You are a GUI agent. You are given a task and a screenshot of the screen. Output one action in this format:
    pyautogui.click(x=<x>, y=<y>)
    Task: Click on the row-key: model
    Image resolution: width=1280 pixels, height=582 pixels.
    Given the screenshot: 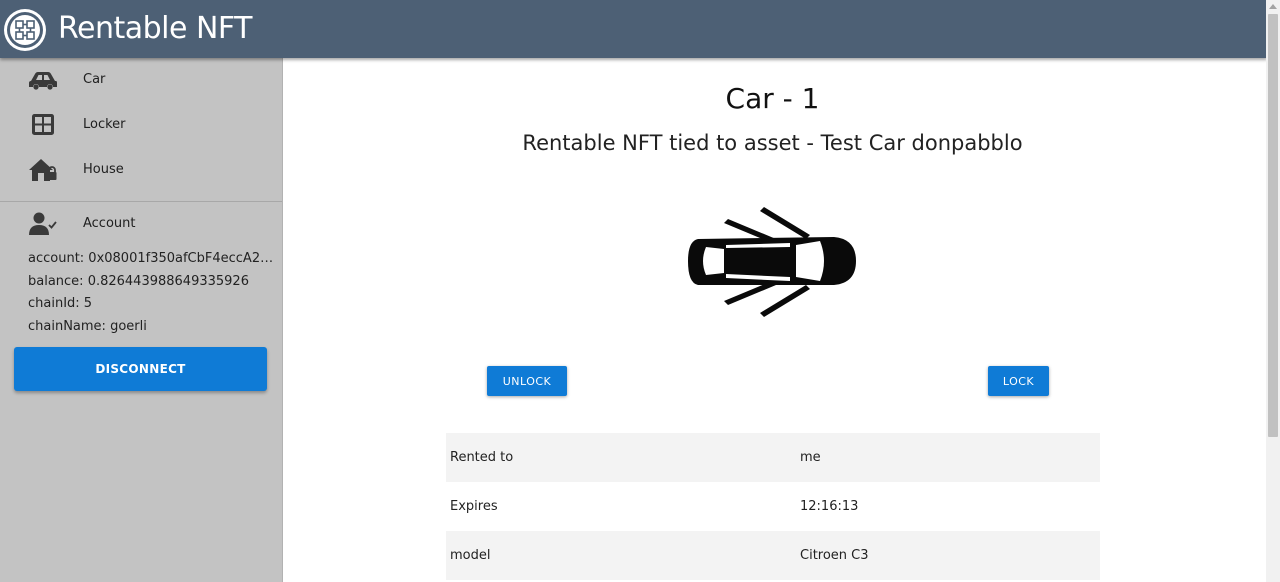 What is the action you would take?
    pyautogui.click(x=623, y=555)
    